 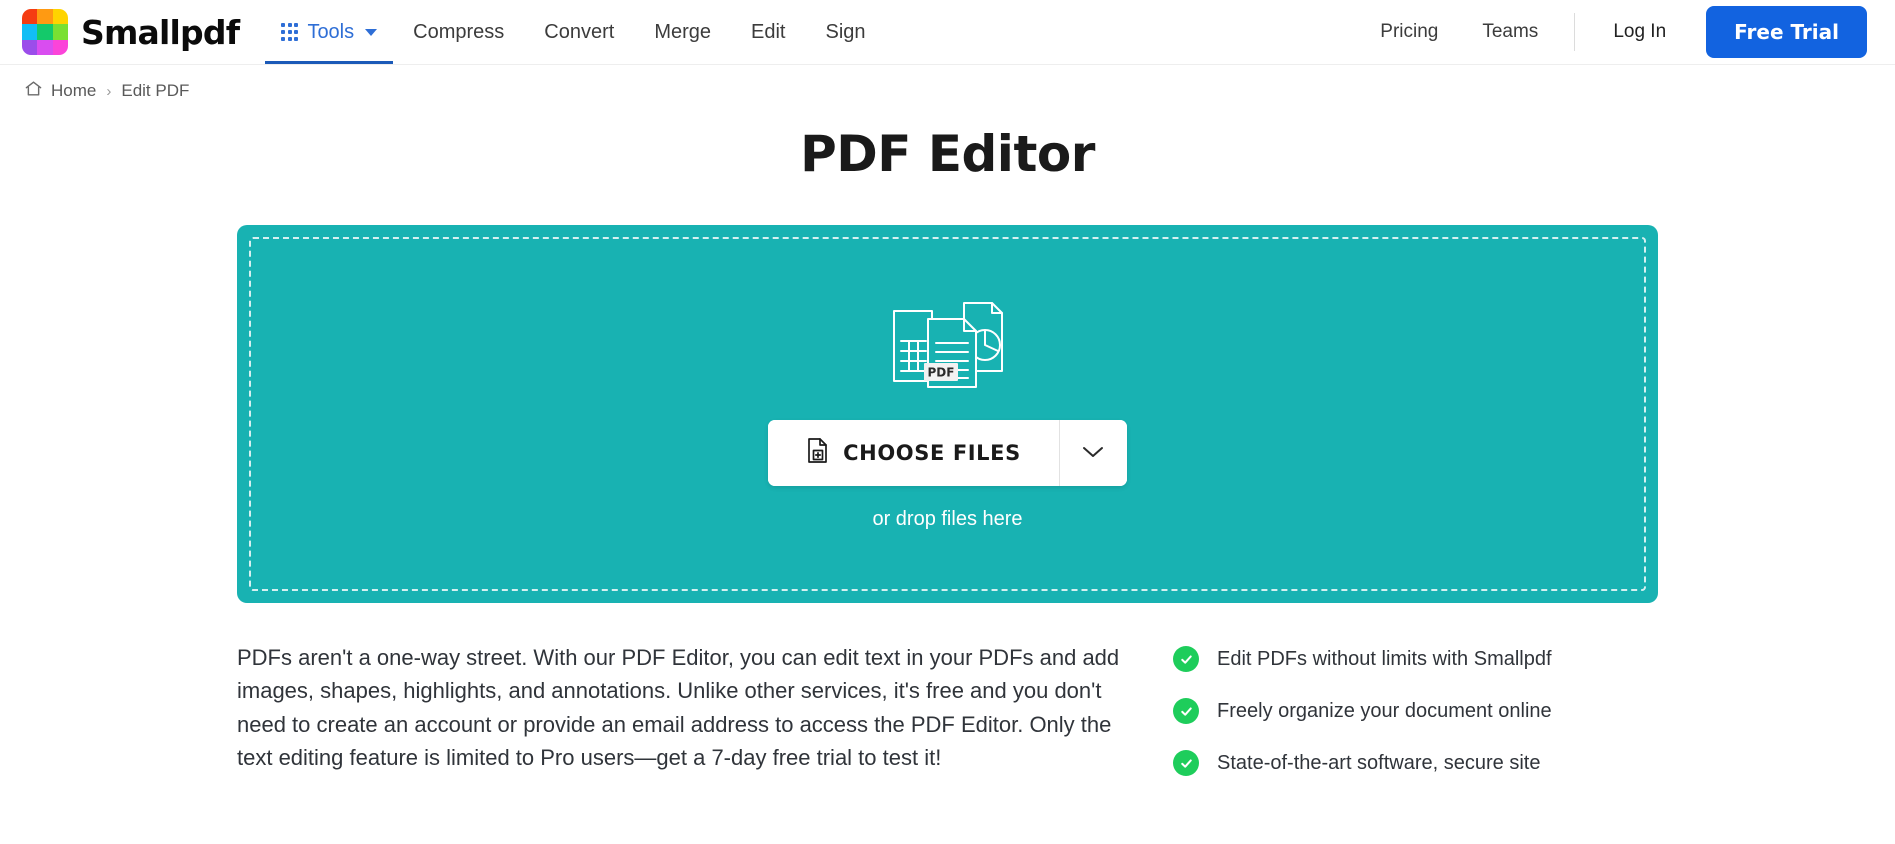 What do you see at coordinates (579, 32) in the screenshot?
I see `nav-item-convert: Convert` at bounding box center [579, 32].